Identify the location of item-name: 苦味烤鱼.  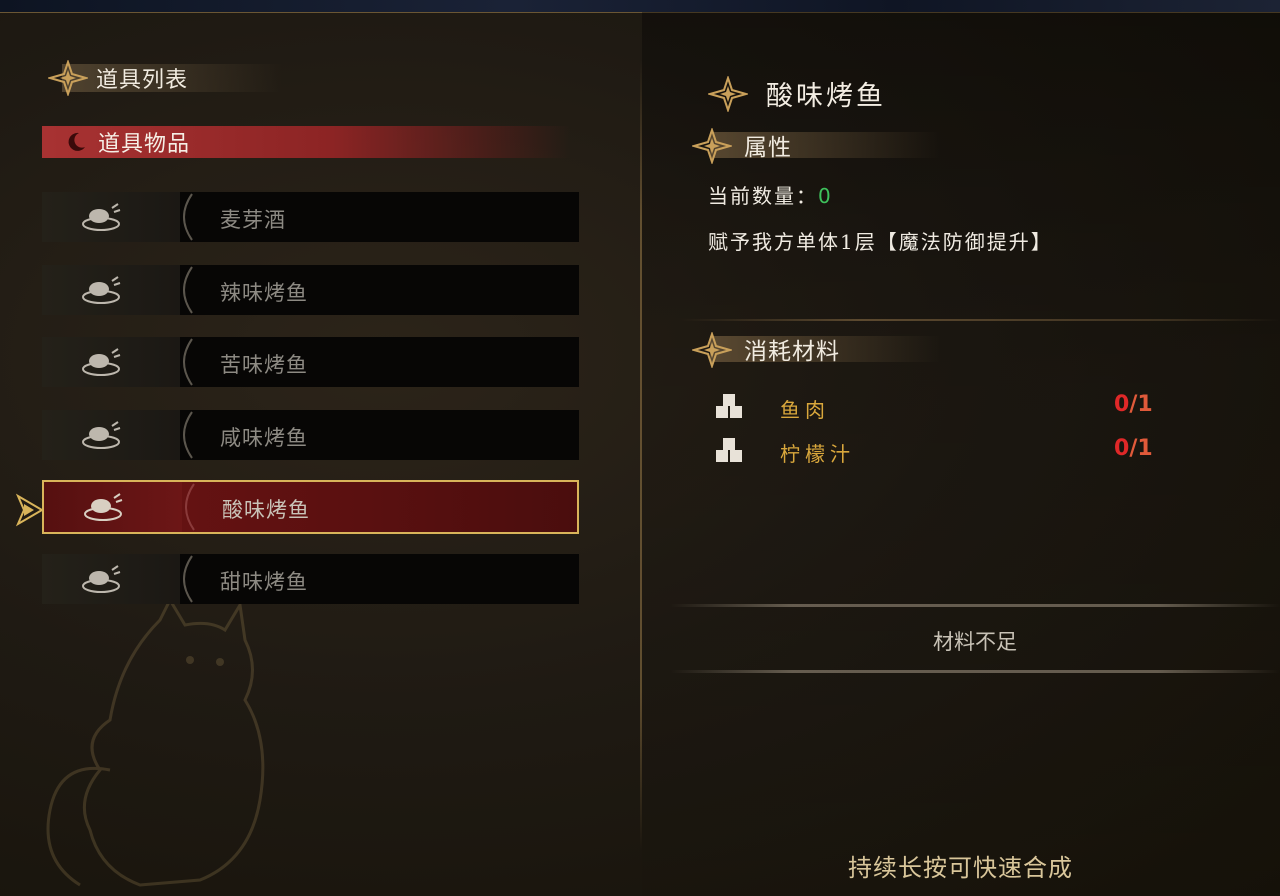
(264, 365).